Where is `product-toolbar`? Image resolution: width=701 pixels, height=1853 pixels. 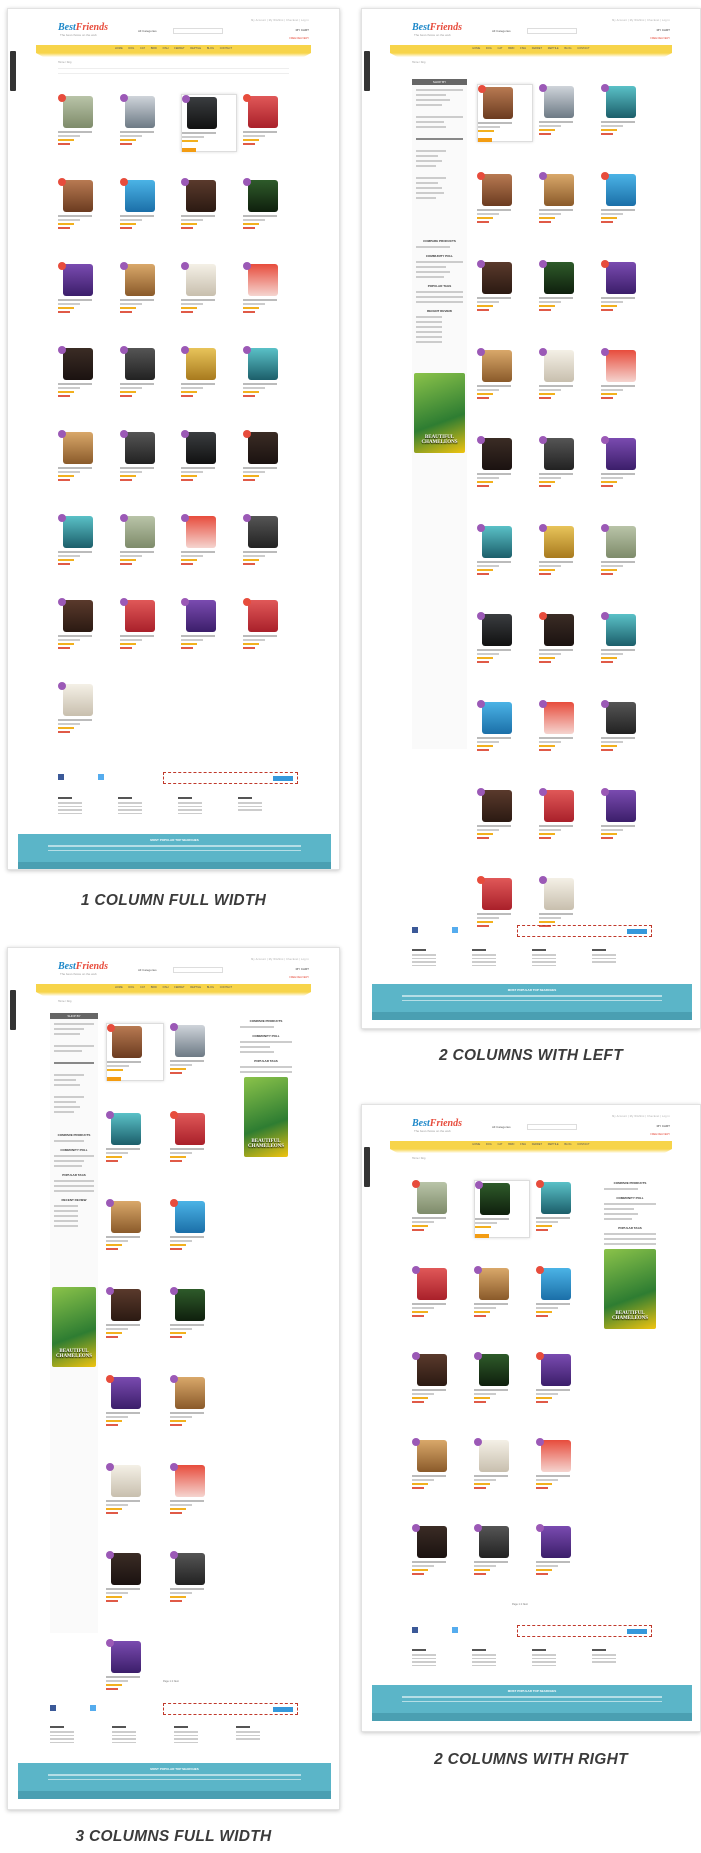 product-toolbar is located at coordinates (173, 71).